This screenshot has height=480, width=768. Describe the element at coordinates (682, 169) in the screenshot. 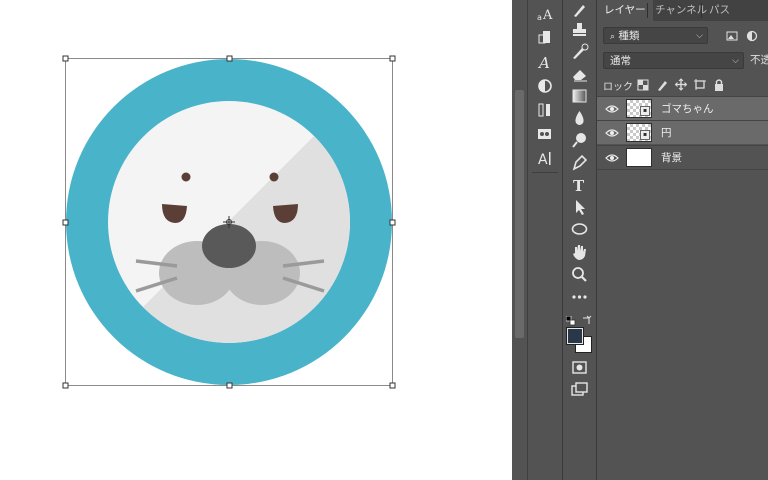

I see `layers-list-end-divider` at that location.